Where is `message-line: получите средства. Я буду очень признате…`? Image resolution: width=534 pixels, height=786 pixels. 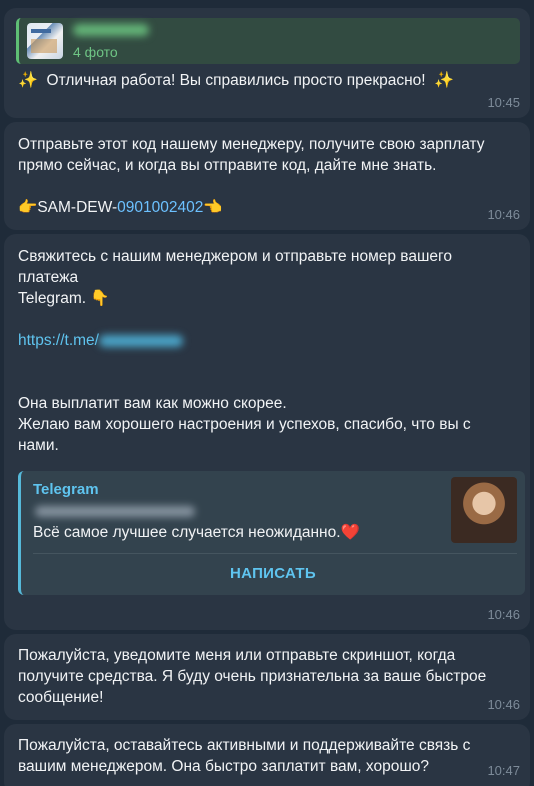
message-line: получите средства. Я буду очень признате… is located at coordinates (252, 676).